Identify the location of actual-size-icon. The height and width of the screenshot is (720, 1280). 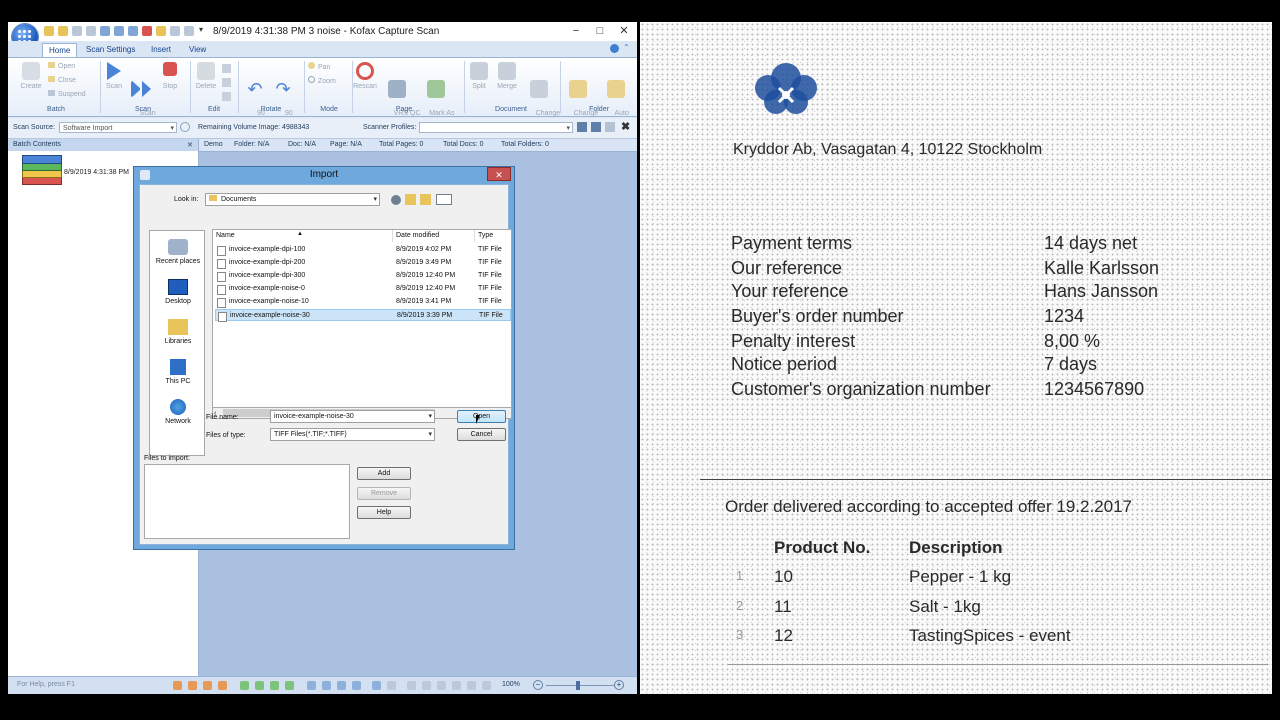
(471, 685).